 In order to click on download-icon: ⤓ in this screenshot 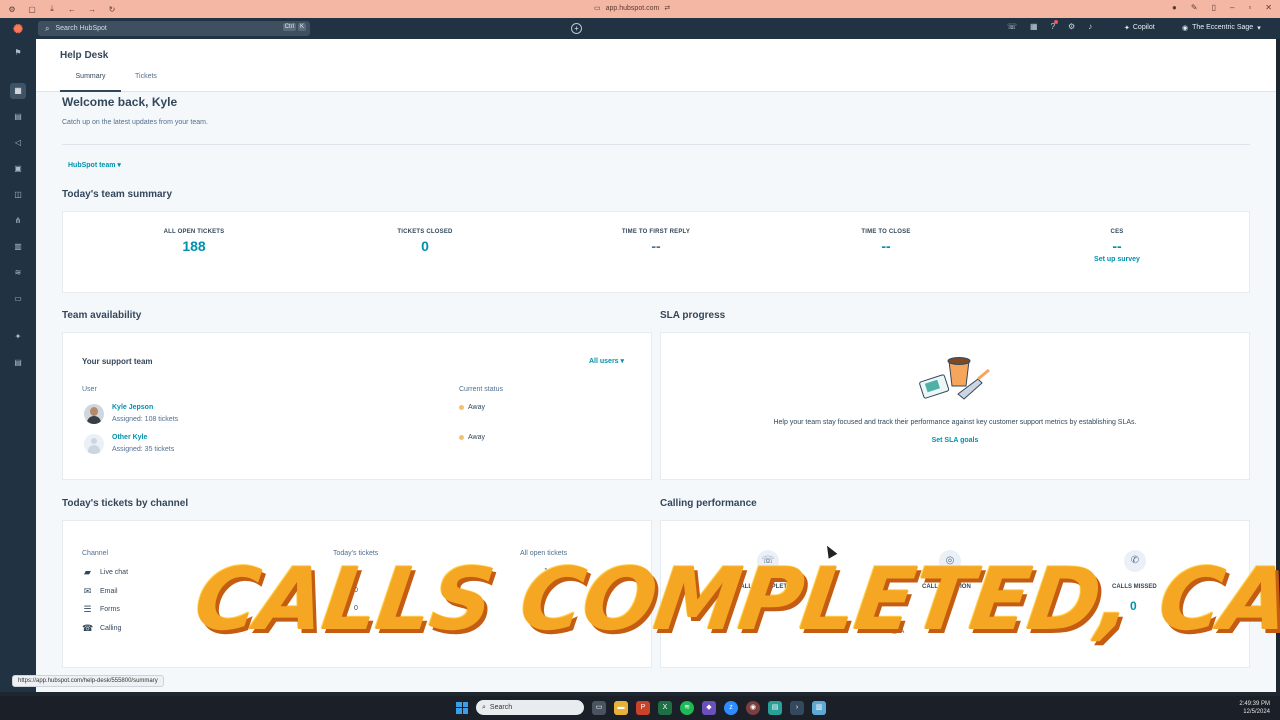, I will do `click(52, 9)`.